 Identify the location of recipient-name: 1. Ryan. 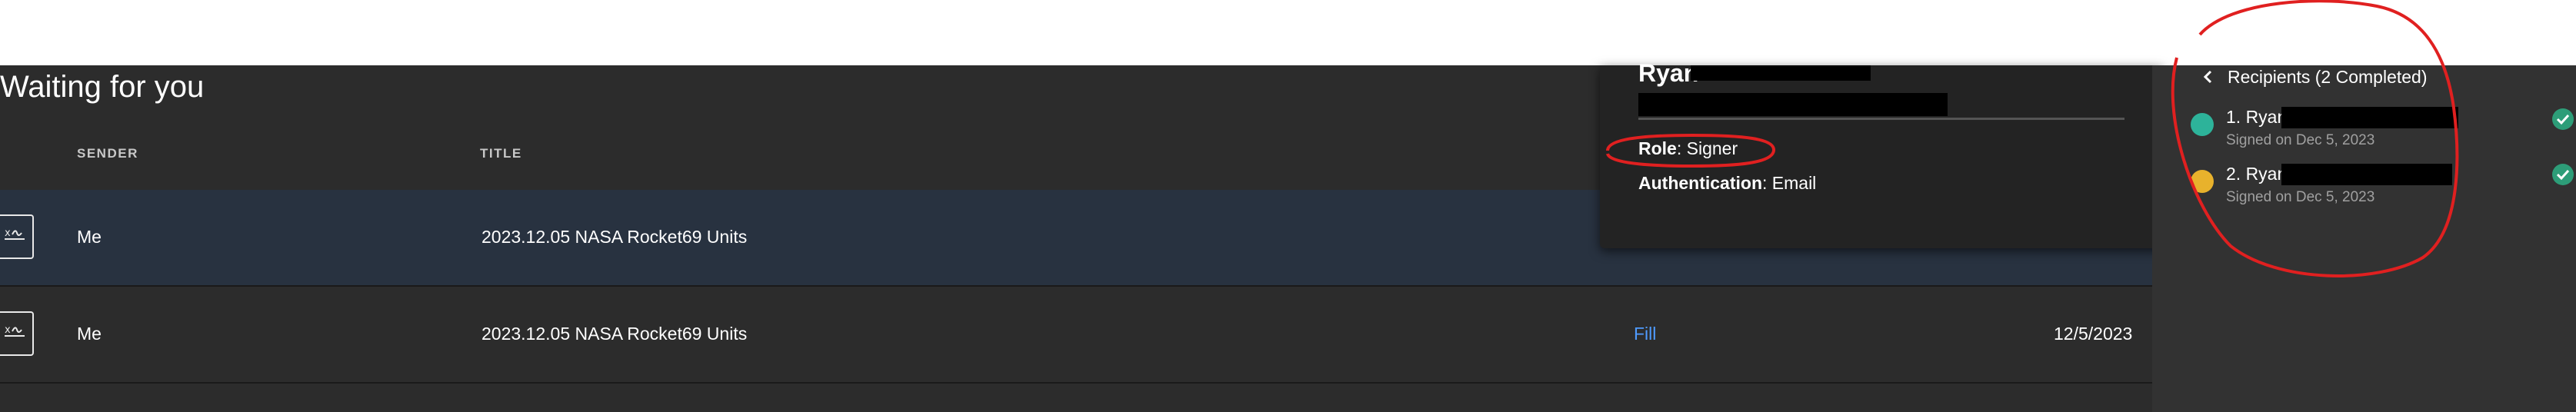
(2257, 117).